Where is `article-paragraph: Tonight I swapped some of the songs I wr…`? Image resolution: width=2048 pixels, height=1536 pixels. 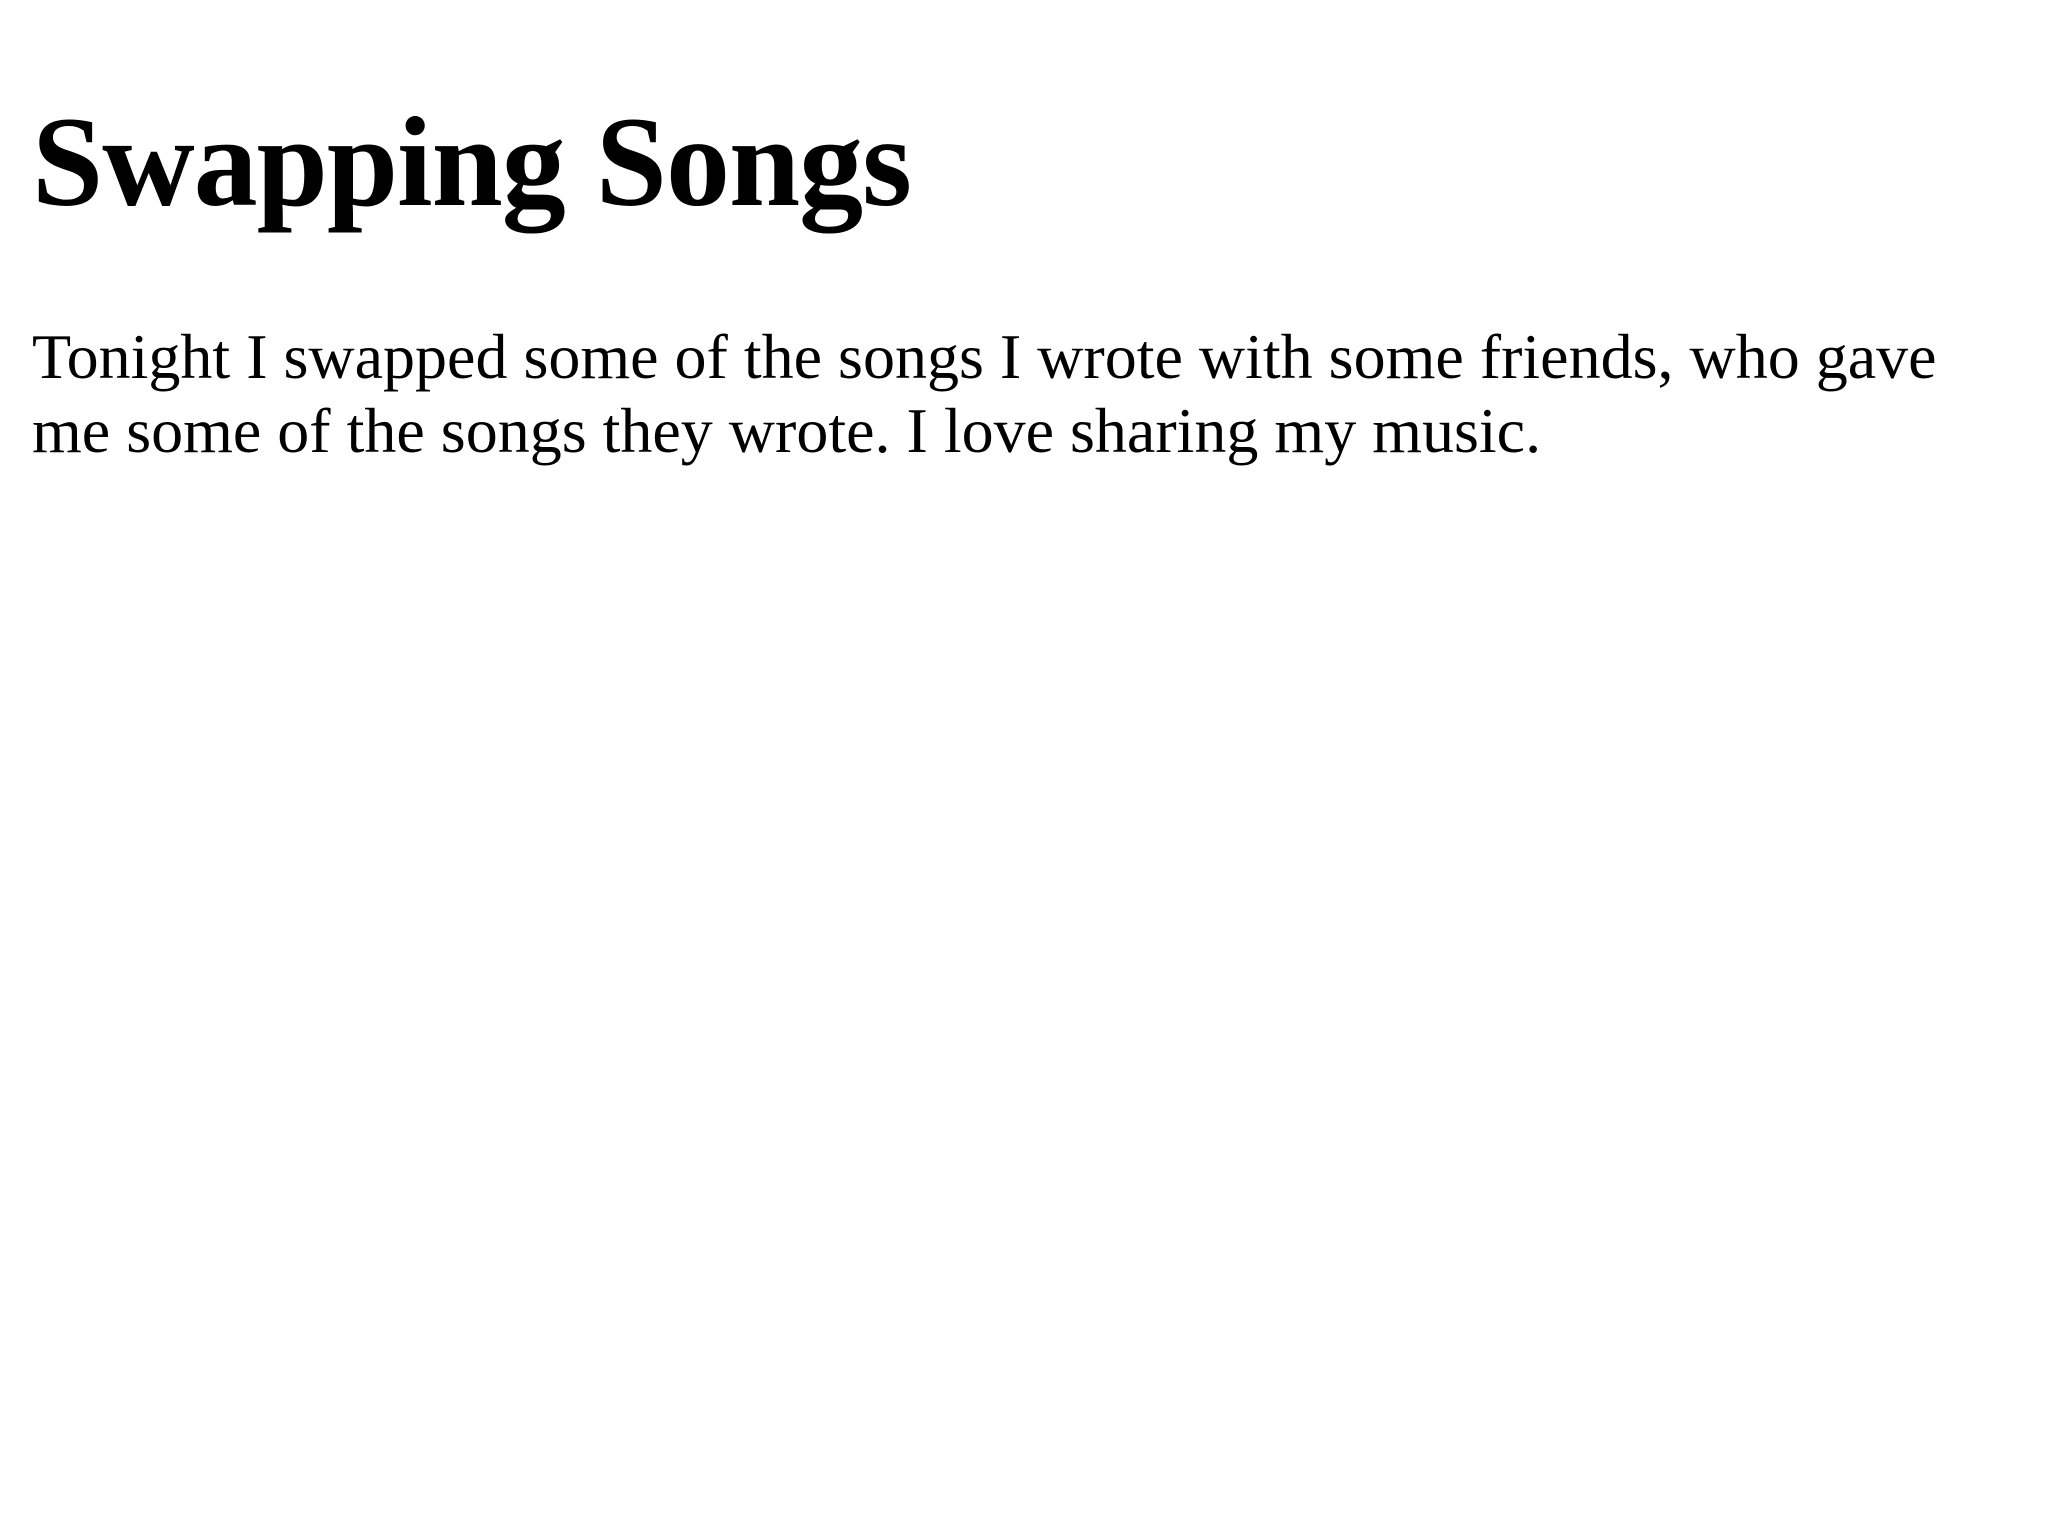 article-paragraph: Tonight I swapped some of the songs I wr… is located at coordinates (984, 393).